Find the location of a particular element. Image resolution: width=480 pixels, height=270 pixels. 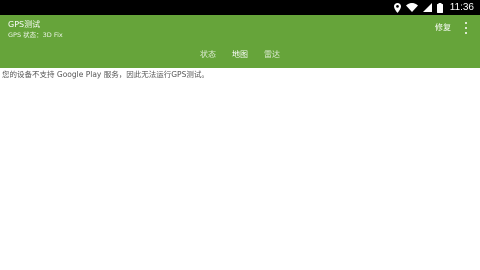

tab-map: 地图 is located at coordinates (240, 57).